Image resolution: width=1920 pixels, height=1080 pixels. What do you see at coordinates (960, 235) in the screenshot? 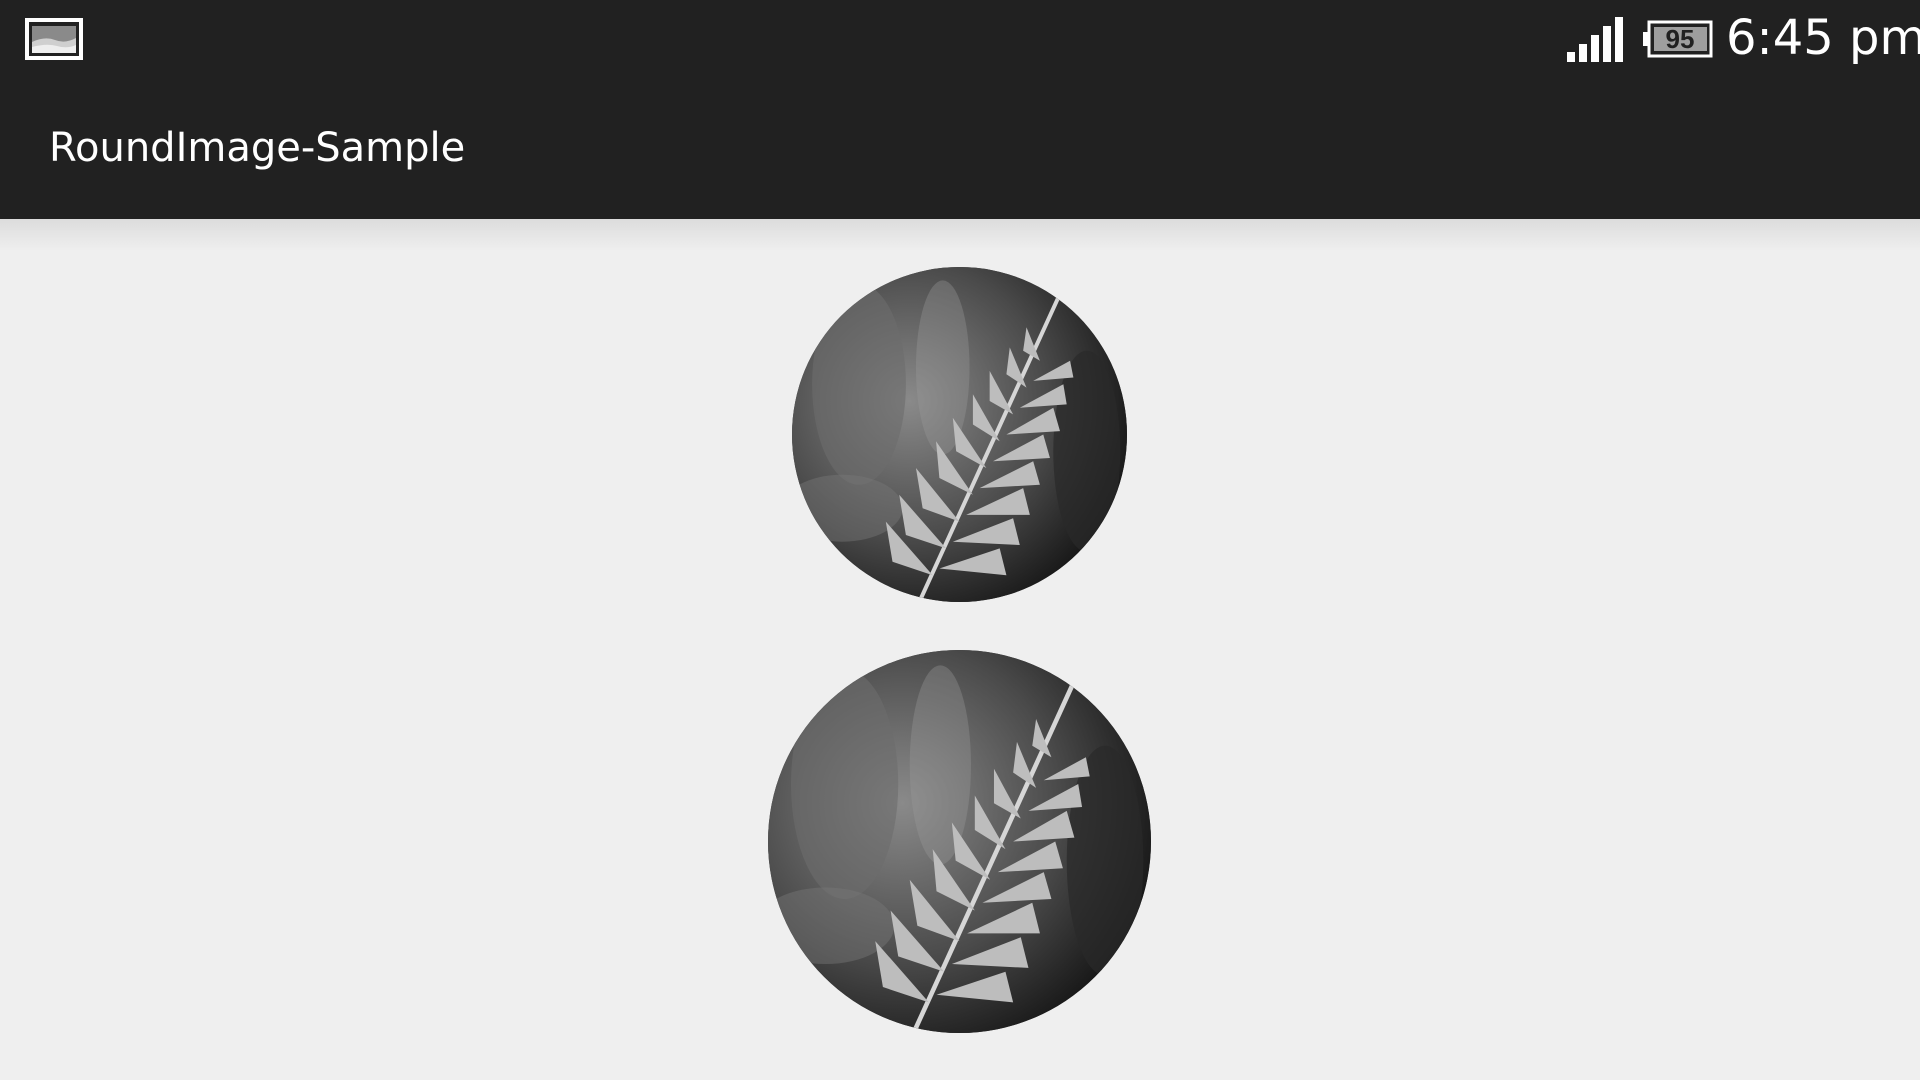
I see `action-bar-shadow` at bounding box center [960, 235].